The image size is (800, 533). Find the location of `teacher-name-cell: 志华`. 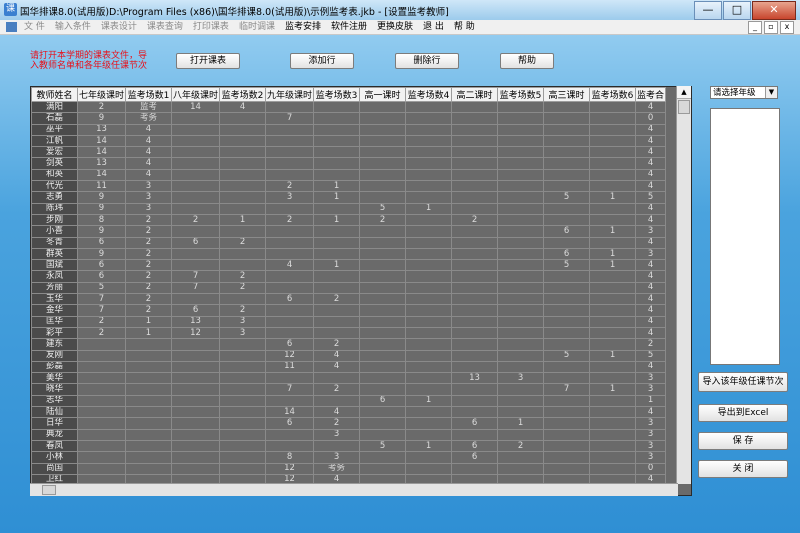

teacher-name-cell: 志华 is located at coordinates (54, 401).